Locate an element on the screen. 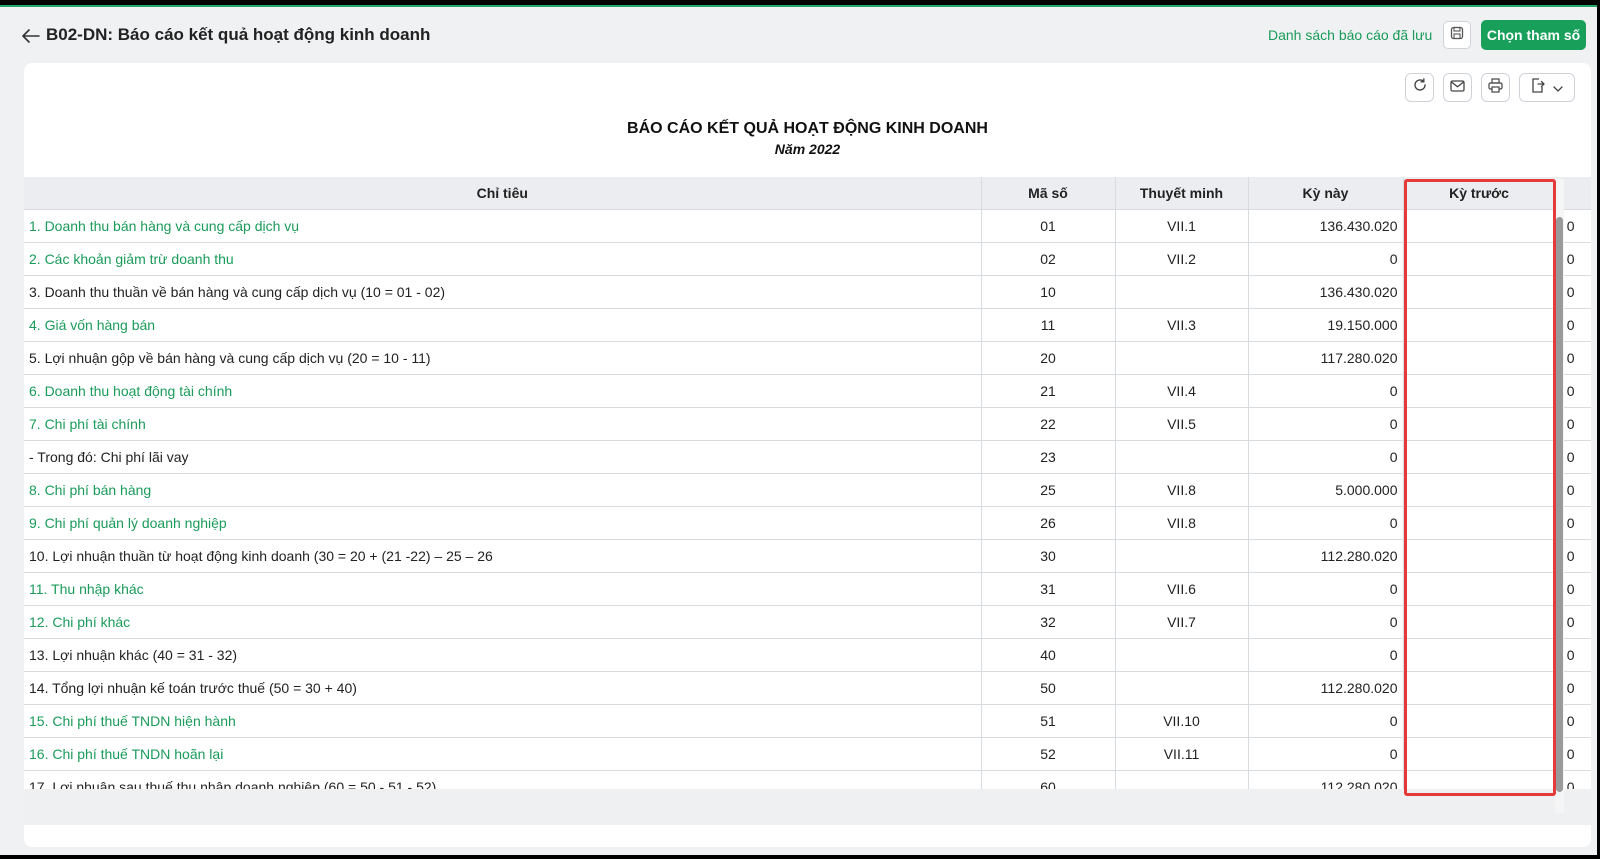 The height and width of the screenshot is (859, 1600). table-row: 12. Chi phí khác 32 VII.7 0 0 is located at coordinates (807, 622).